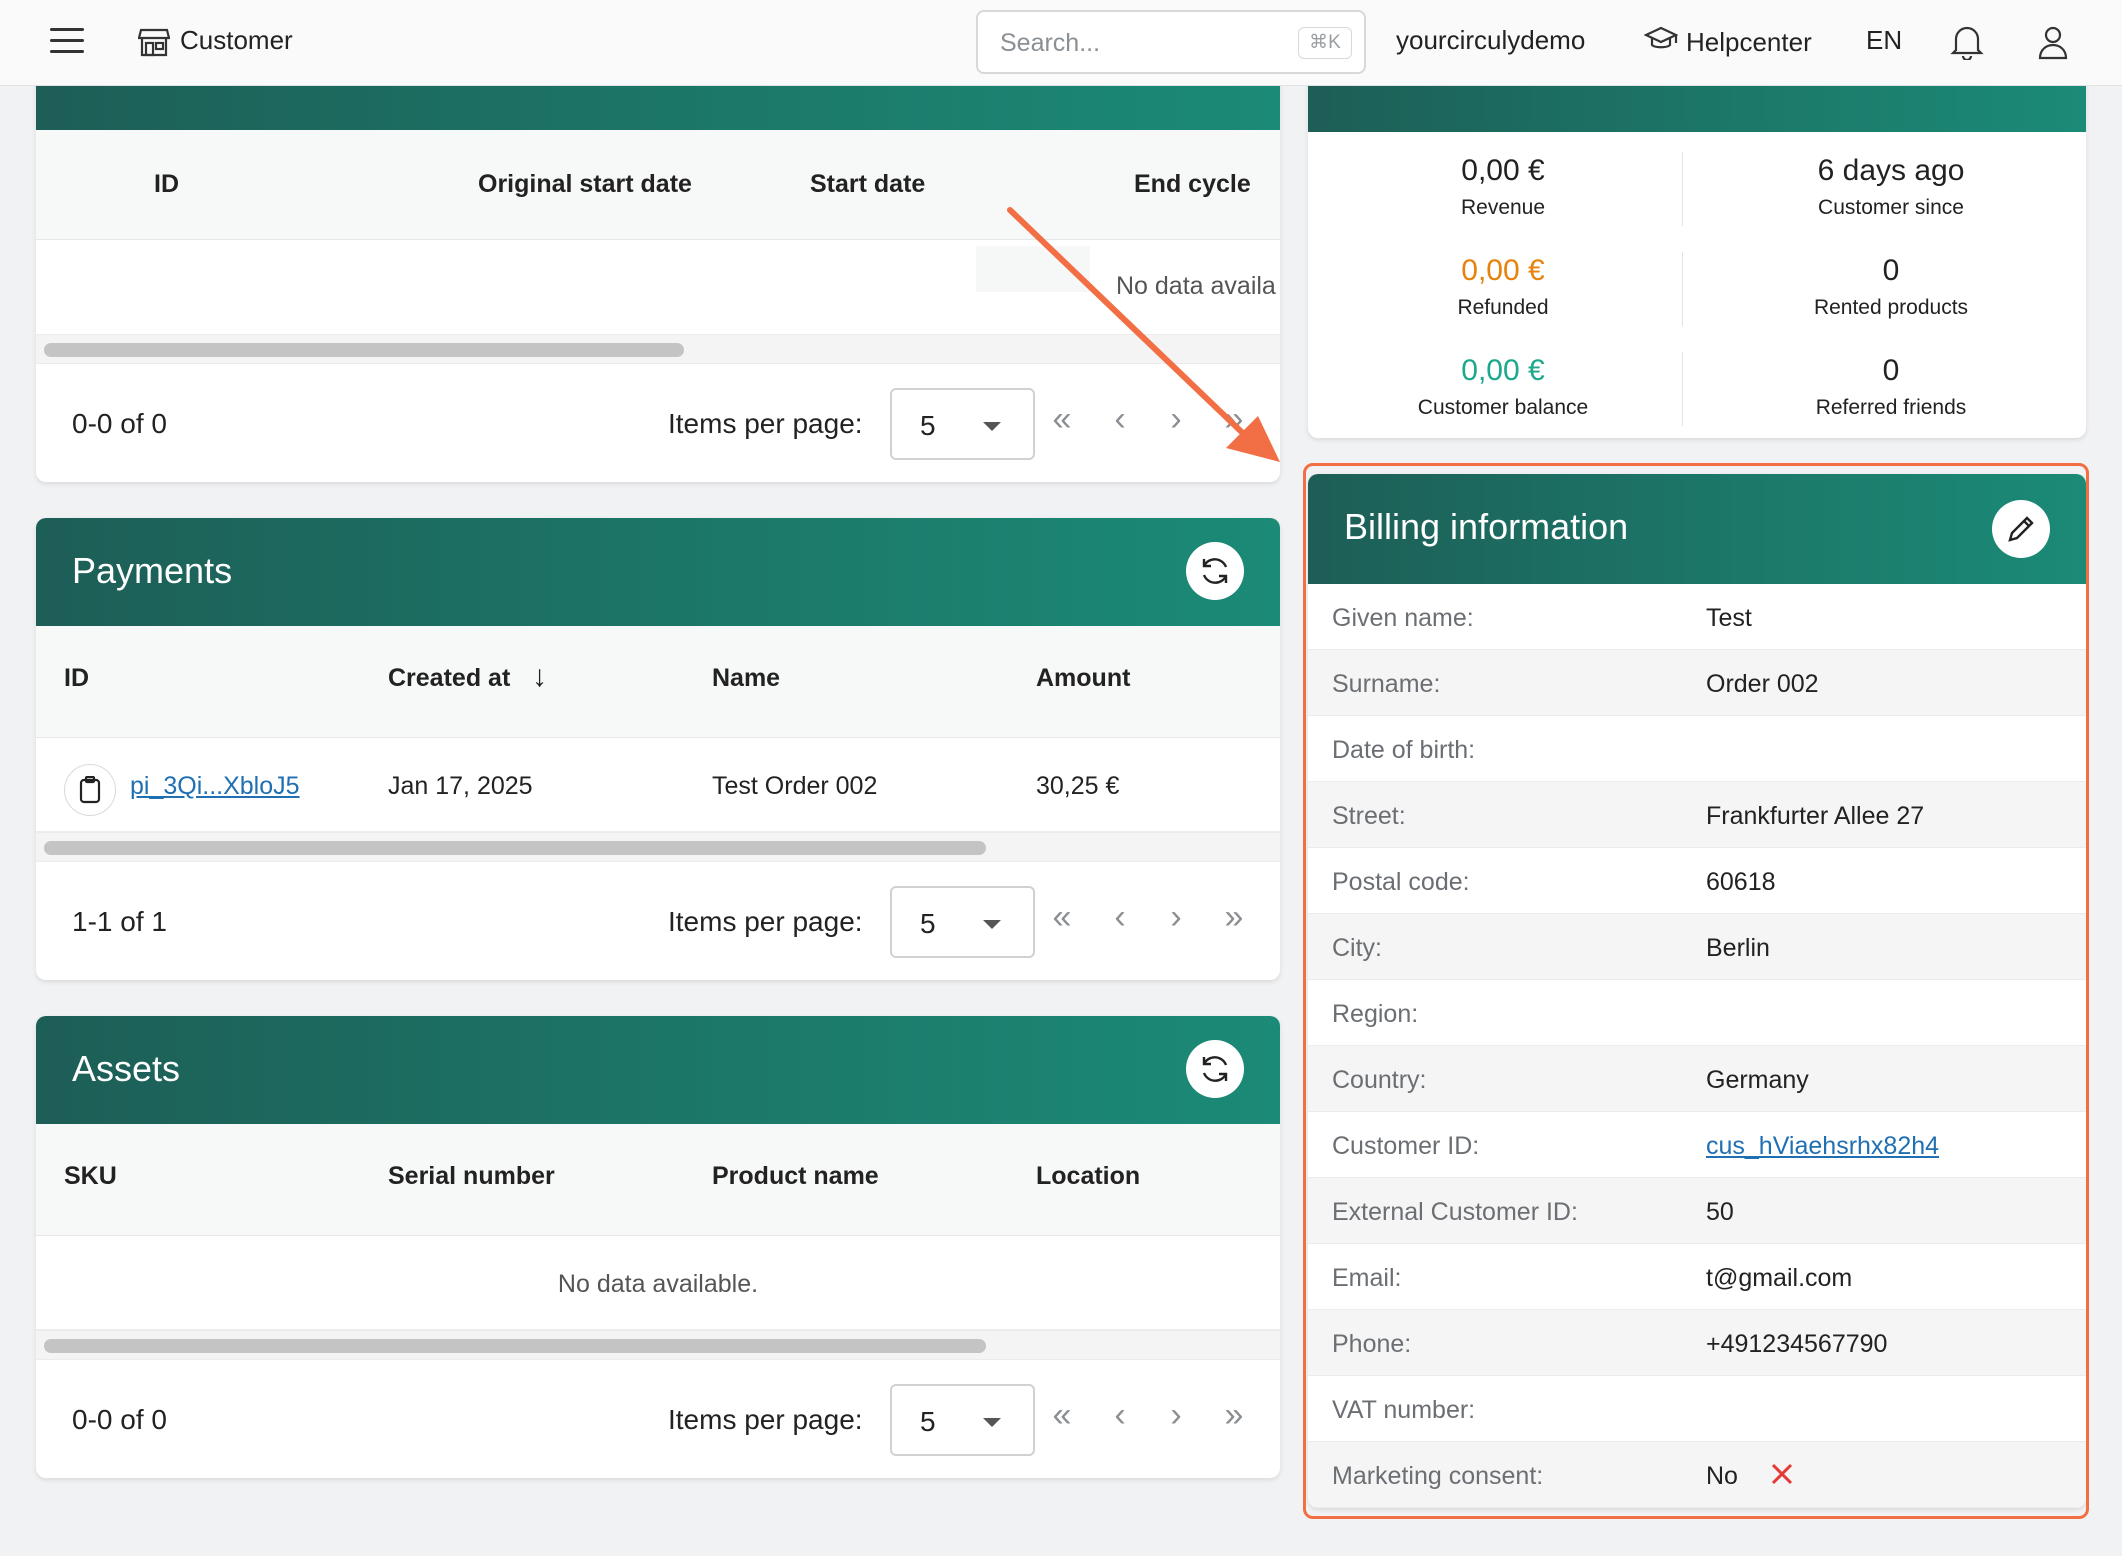 The image size is (2122, 1556). Describe the element at coordinates (1697, 815) in the screenshot. I see `billing-row: Street: Frankfurter Allee 27` at that location.